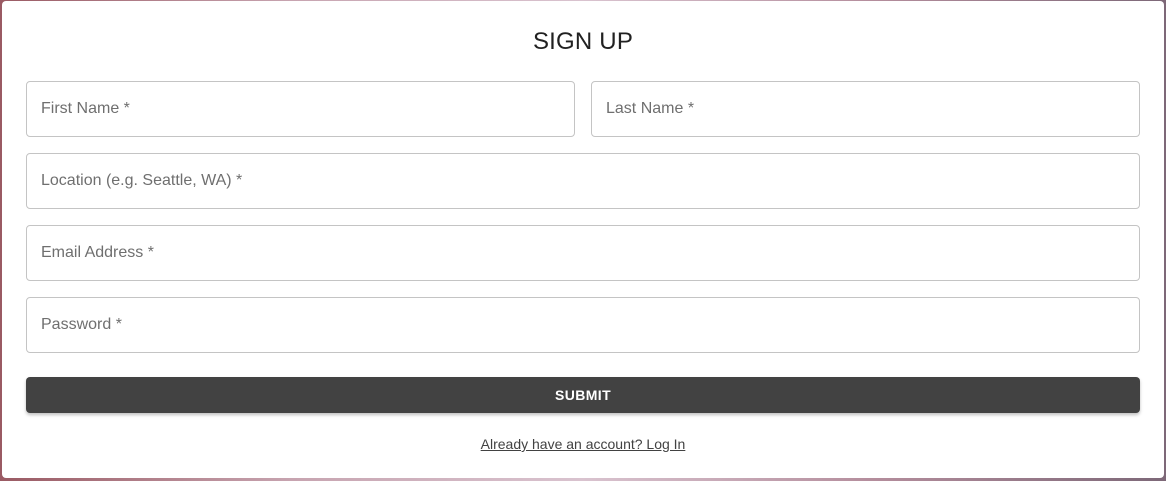 The width and height of the screenshot is (1166, 481). Describe the element at coordinates (583, 395) in the screenshot. I see `submit-button: SUBMIT` at that location.